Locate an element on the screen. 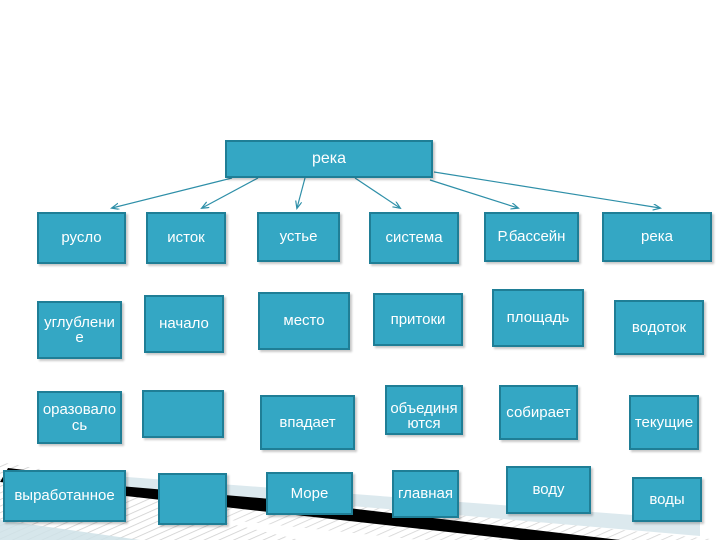  node-obedinyayutsya: объединяются is located at coordinates (424, 410).